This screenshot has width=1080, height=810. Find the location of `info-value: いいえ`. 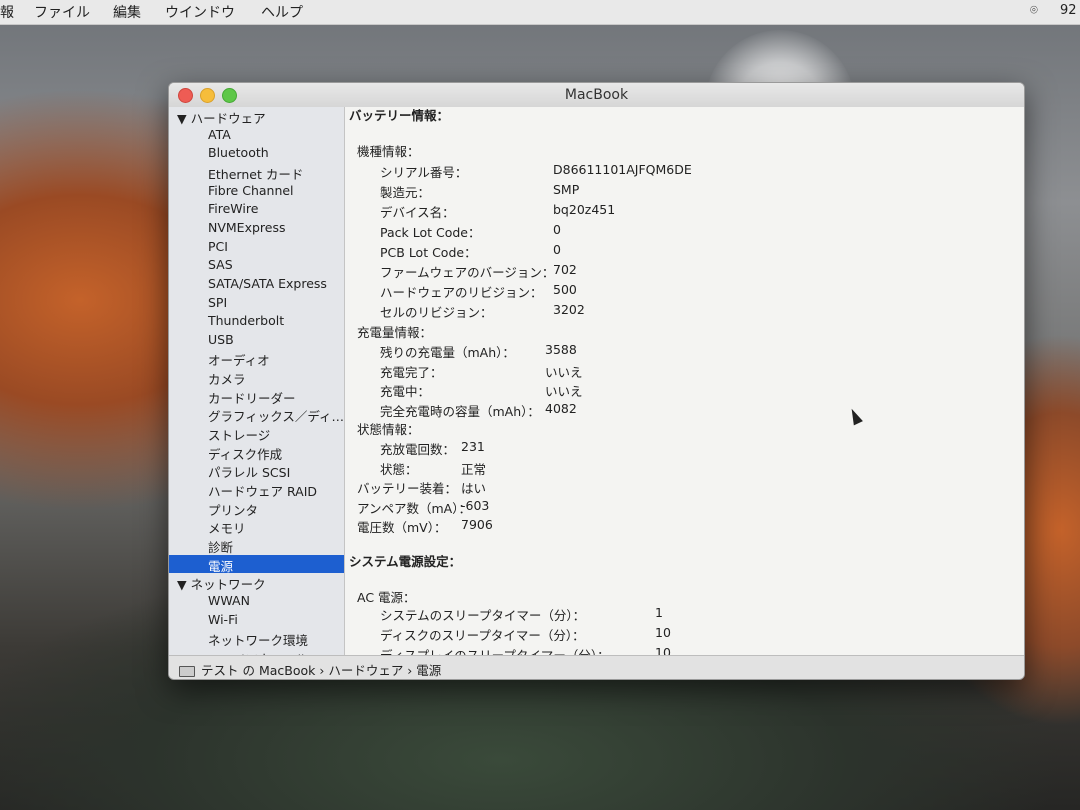

info-value: いいえ is located at coordinates (564, 391).